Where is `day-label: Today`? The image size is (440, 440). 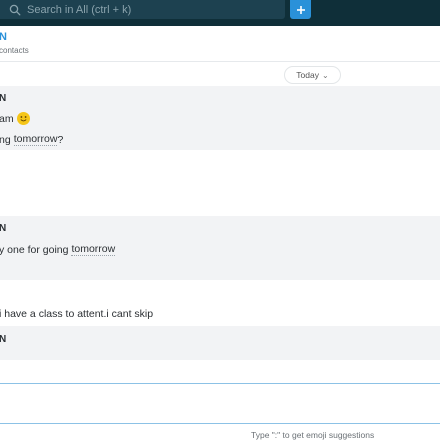 day-label: Today is located at coordinates (307, 75).